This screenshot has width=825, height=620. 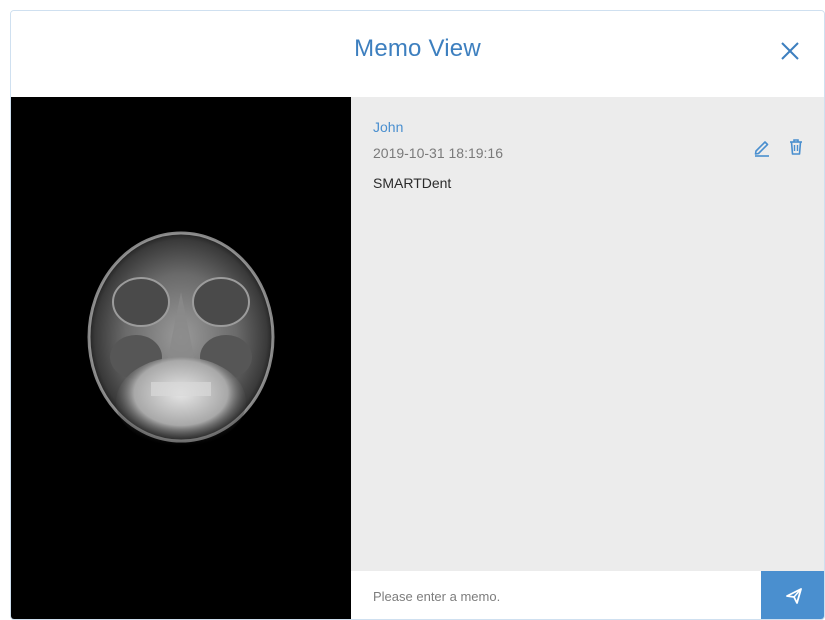 I want to click on dialog-title: Memo View, so click(x=417, y=48).